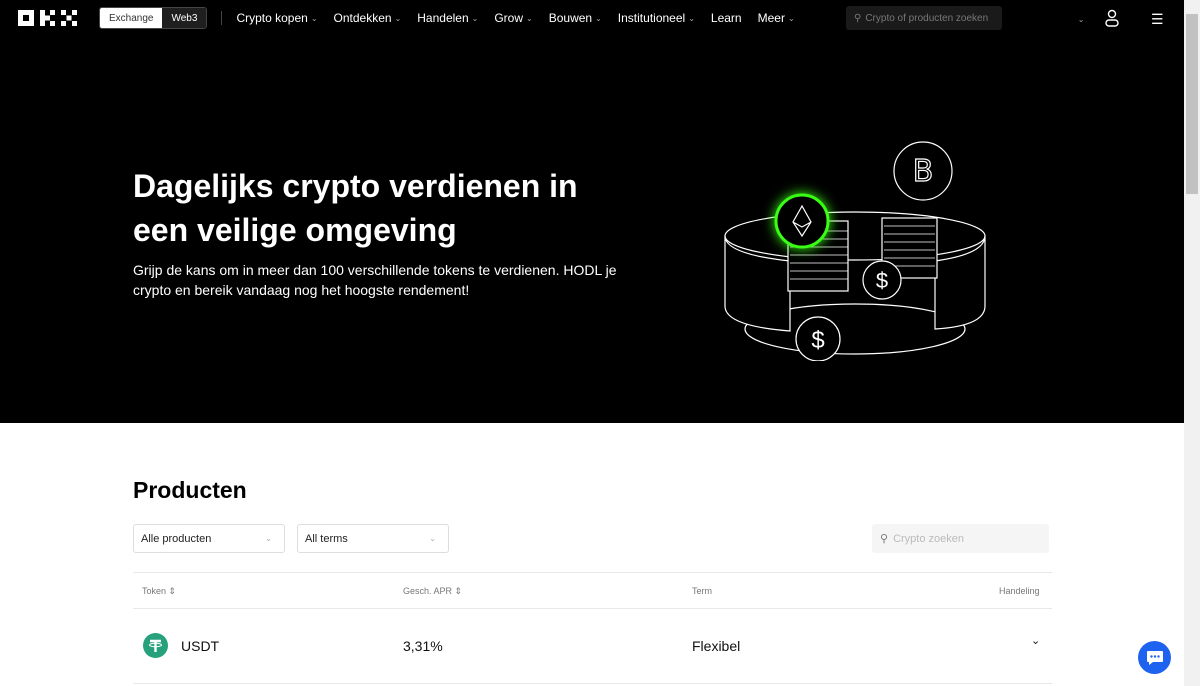 This screenshot has width=1200, height=686. What do you see at coordinates (423, 646) in the screenshot?
I see `apr-value: 3,31%` at bounding box center [423, 646].